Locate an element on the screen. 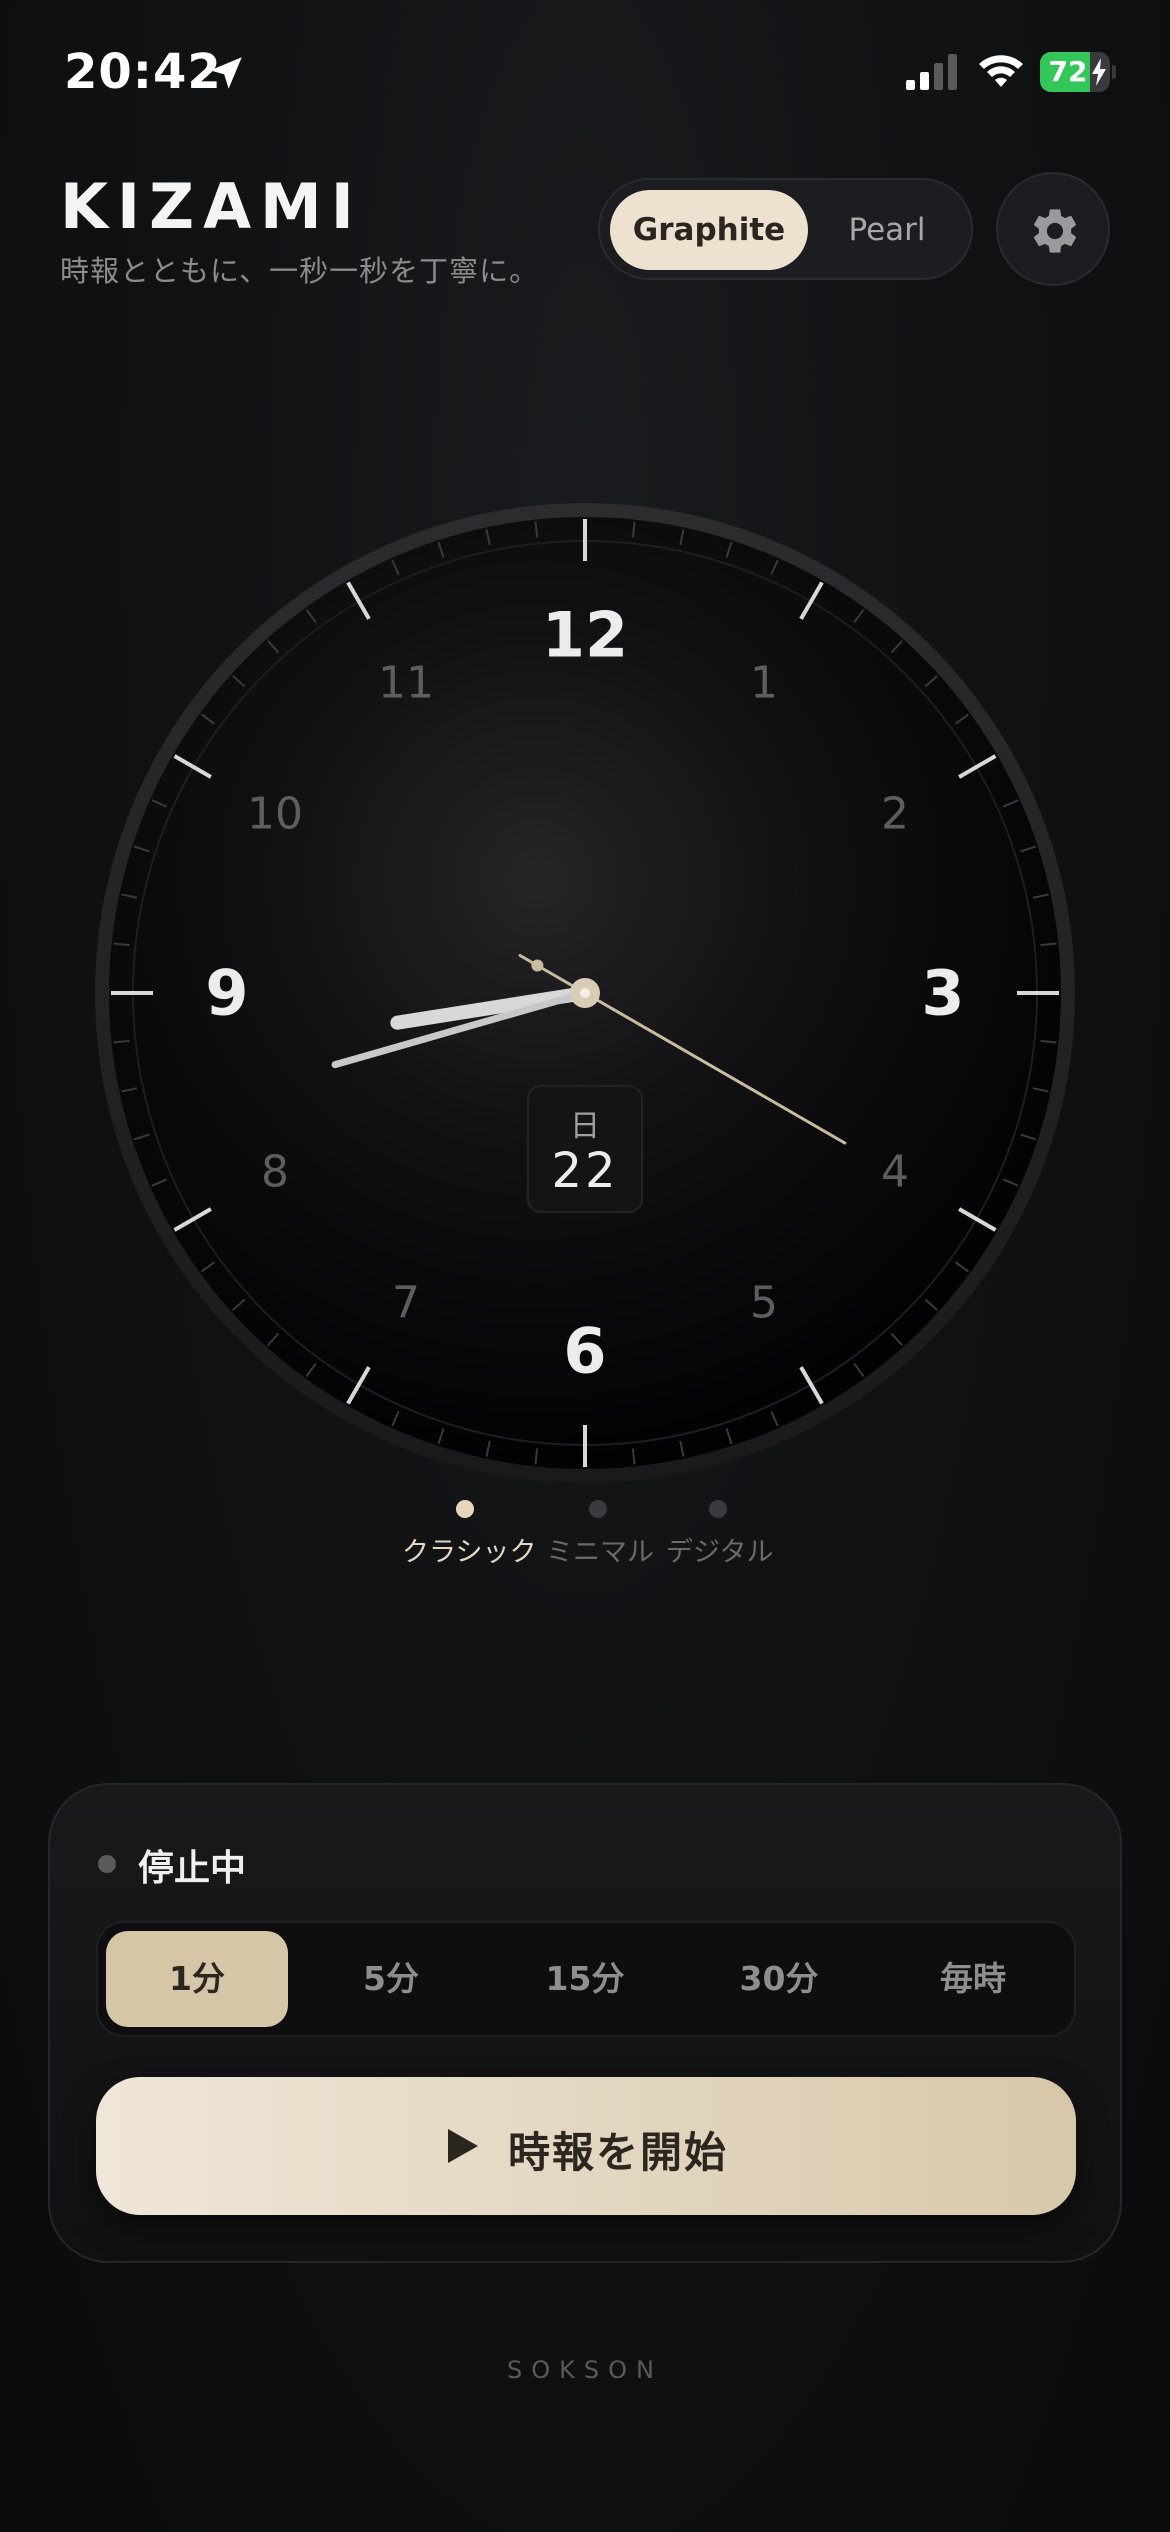  status-time: 20:42 is located at coordinates (143, 72).